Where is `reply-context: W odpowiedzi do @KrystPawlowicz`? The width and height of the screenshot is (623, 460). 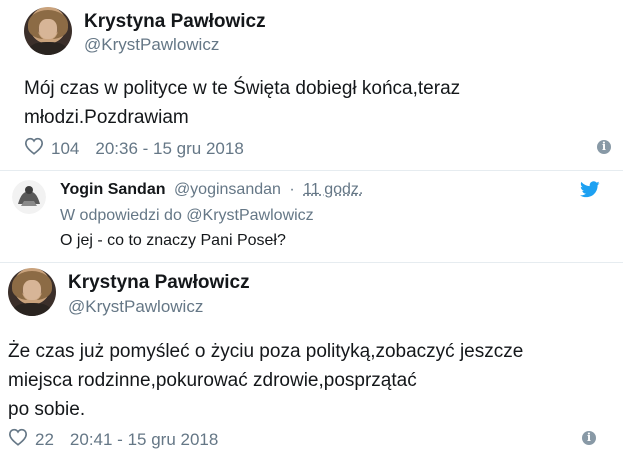
reply-context: W odpowiedzi do @KrystPawlowicz is located at coordinates (187, 216).